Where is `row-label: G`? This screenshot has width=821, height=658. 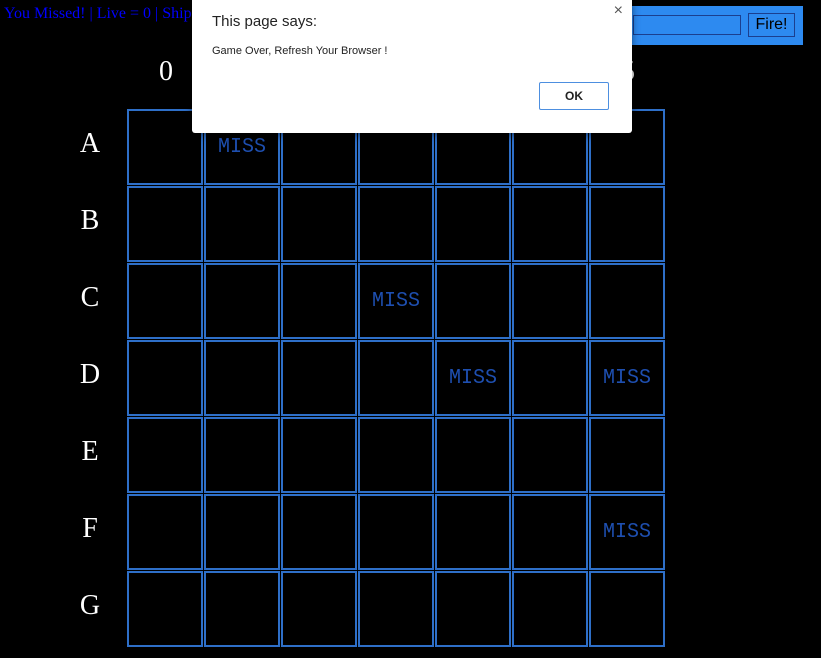 row-label: G is located at coordinates (90, 605).